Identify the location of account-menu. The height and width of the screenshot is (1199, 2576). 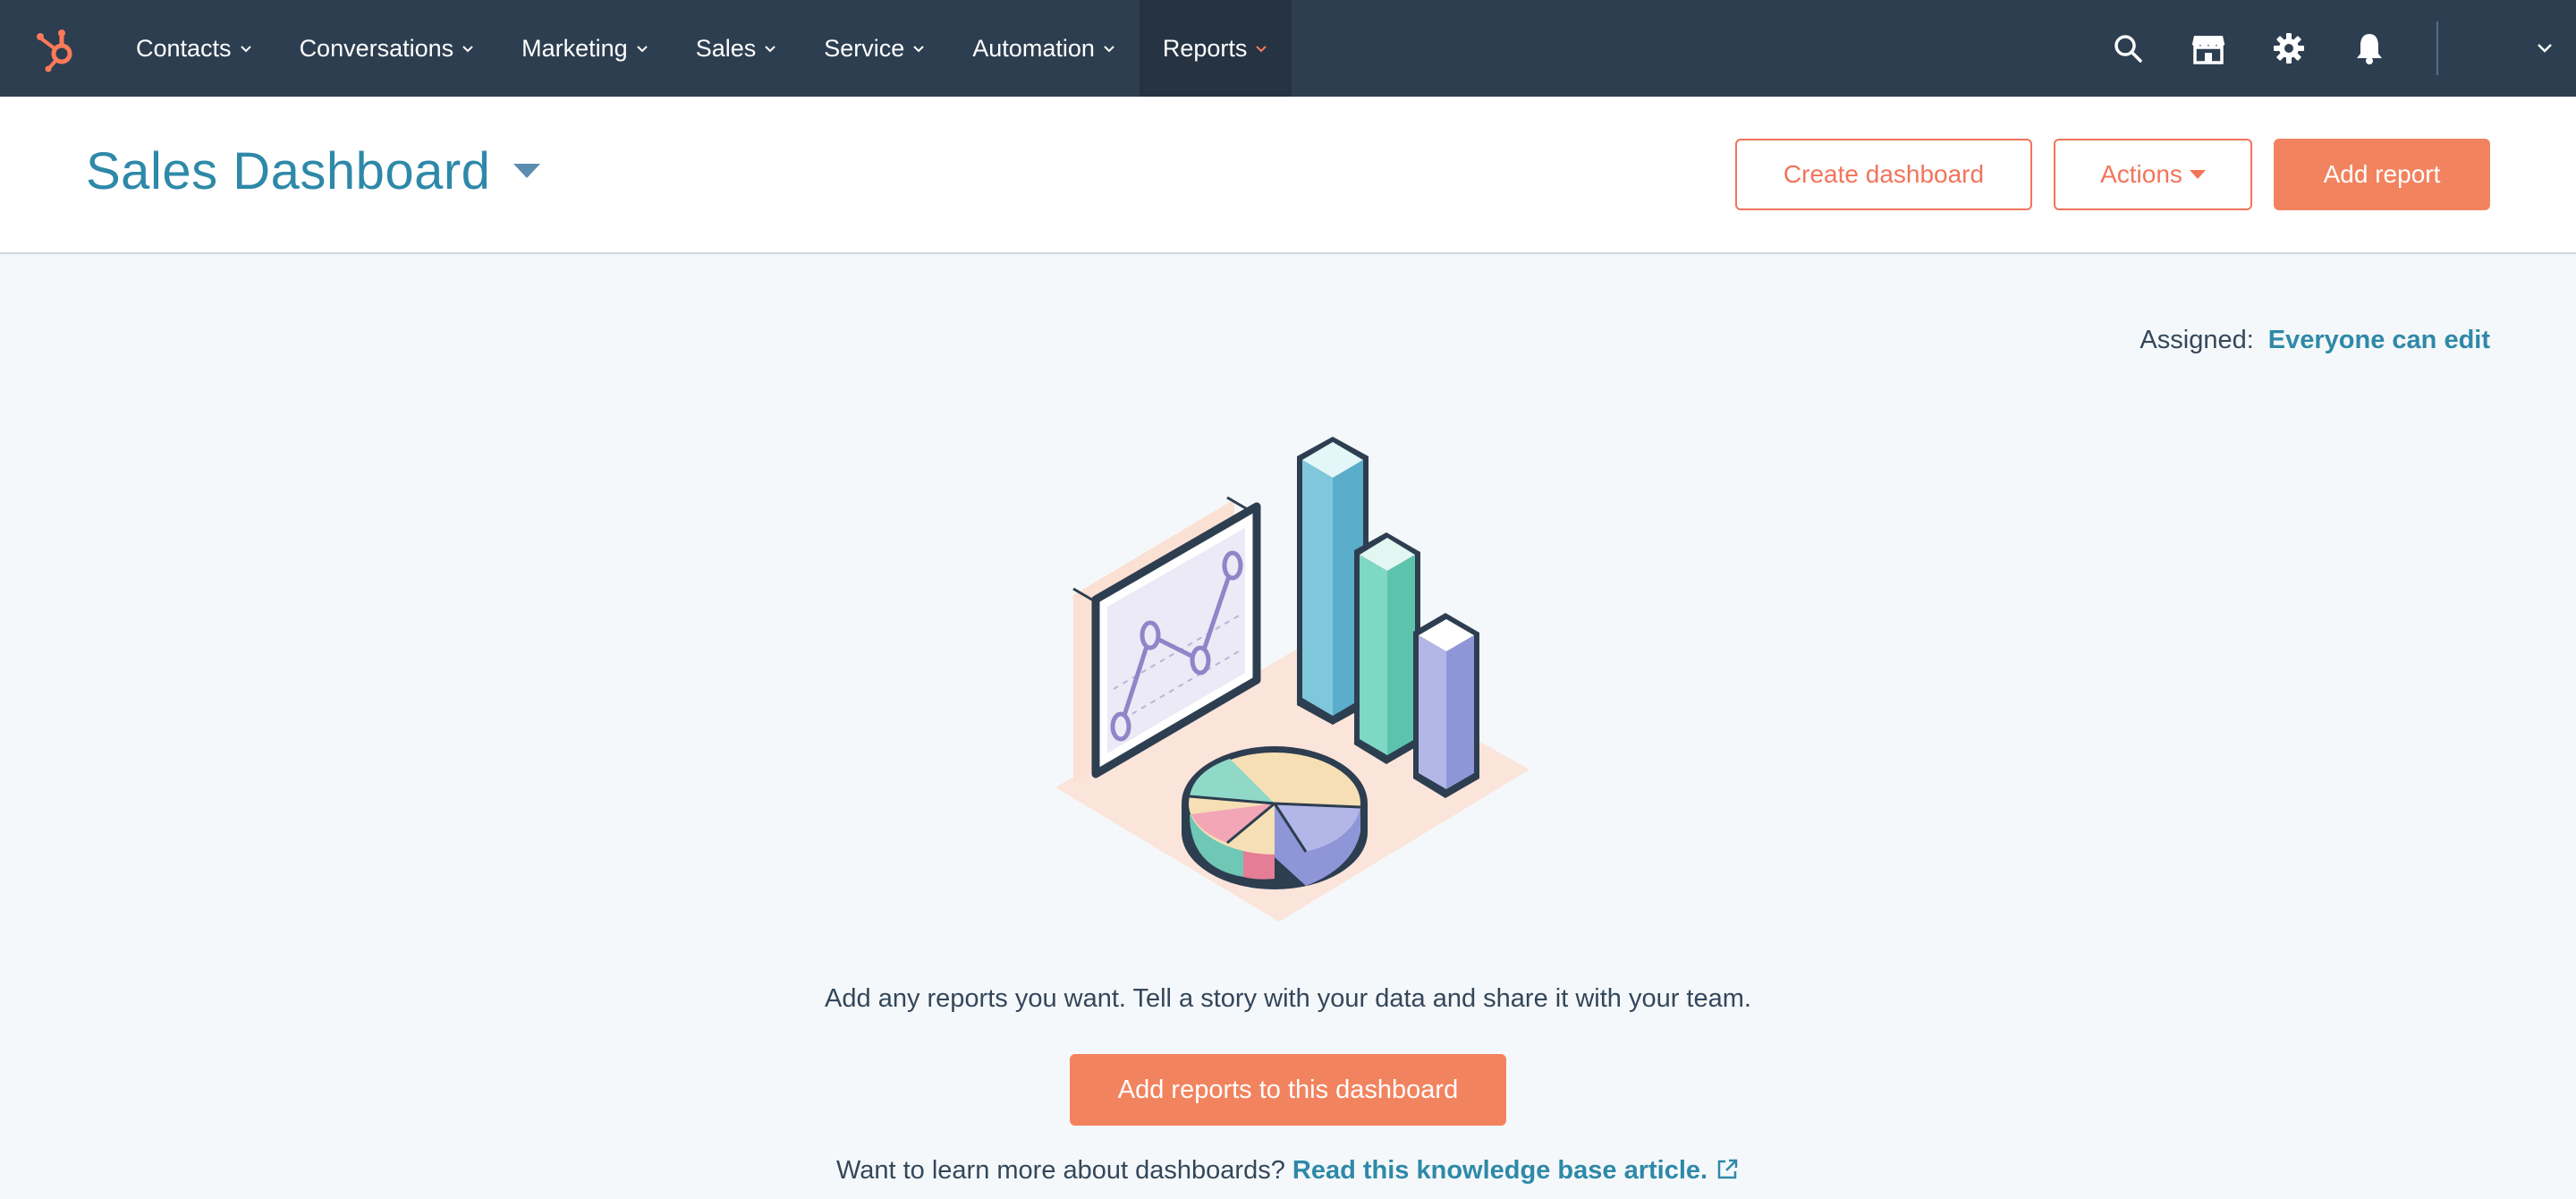
(2513, 48).